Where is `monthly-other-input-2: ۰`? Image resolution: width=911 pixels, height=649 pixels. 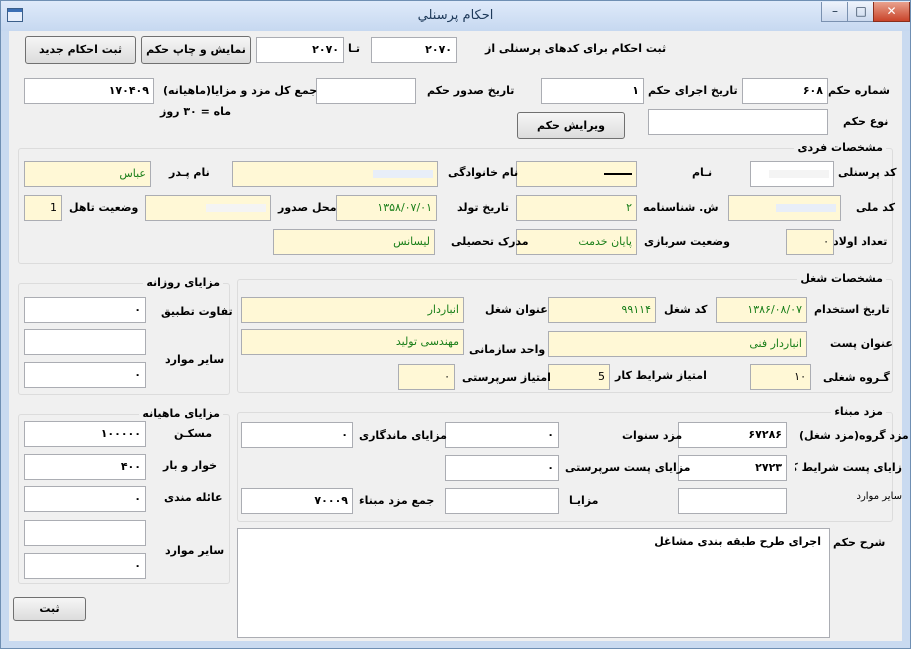 monthly-other-input-2: ۰ is located at coordinates (85, 566).